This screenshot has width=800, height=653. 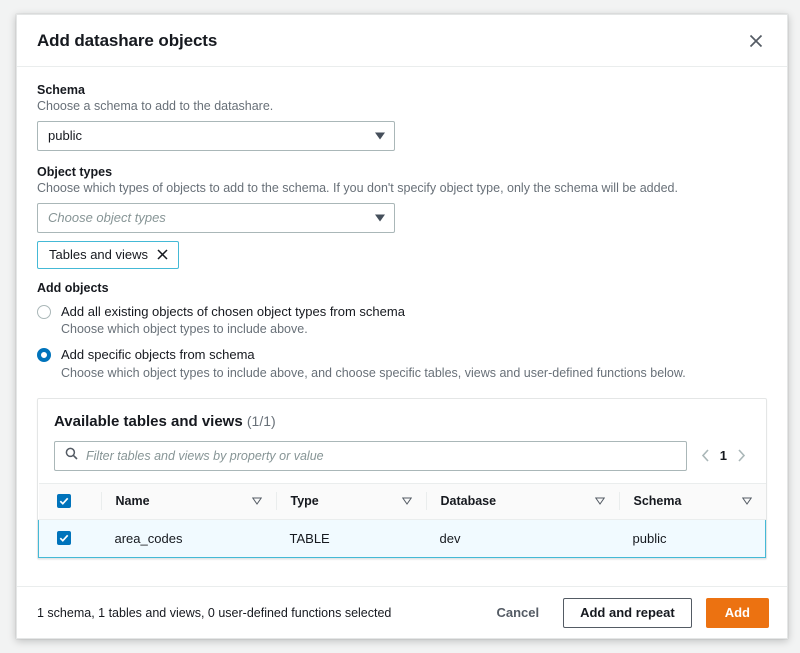 What do you see at coordinates (522, 538) in the screenshot?
I see `cell-database: dev` at bounding box center [522, 538].